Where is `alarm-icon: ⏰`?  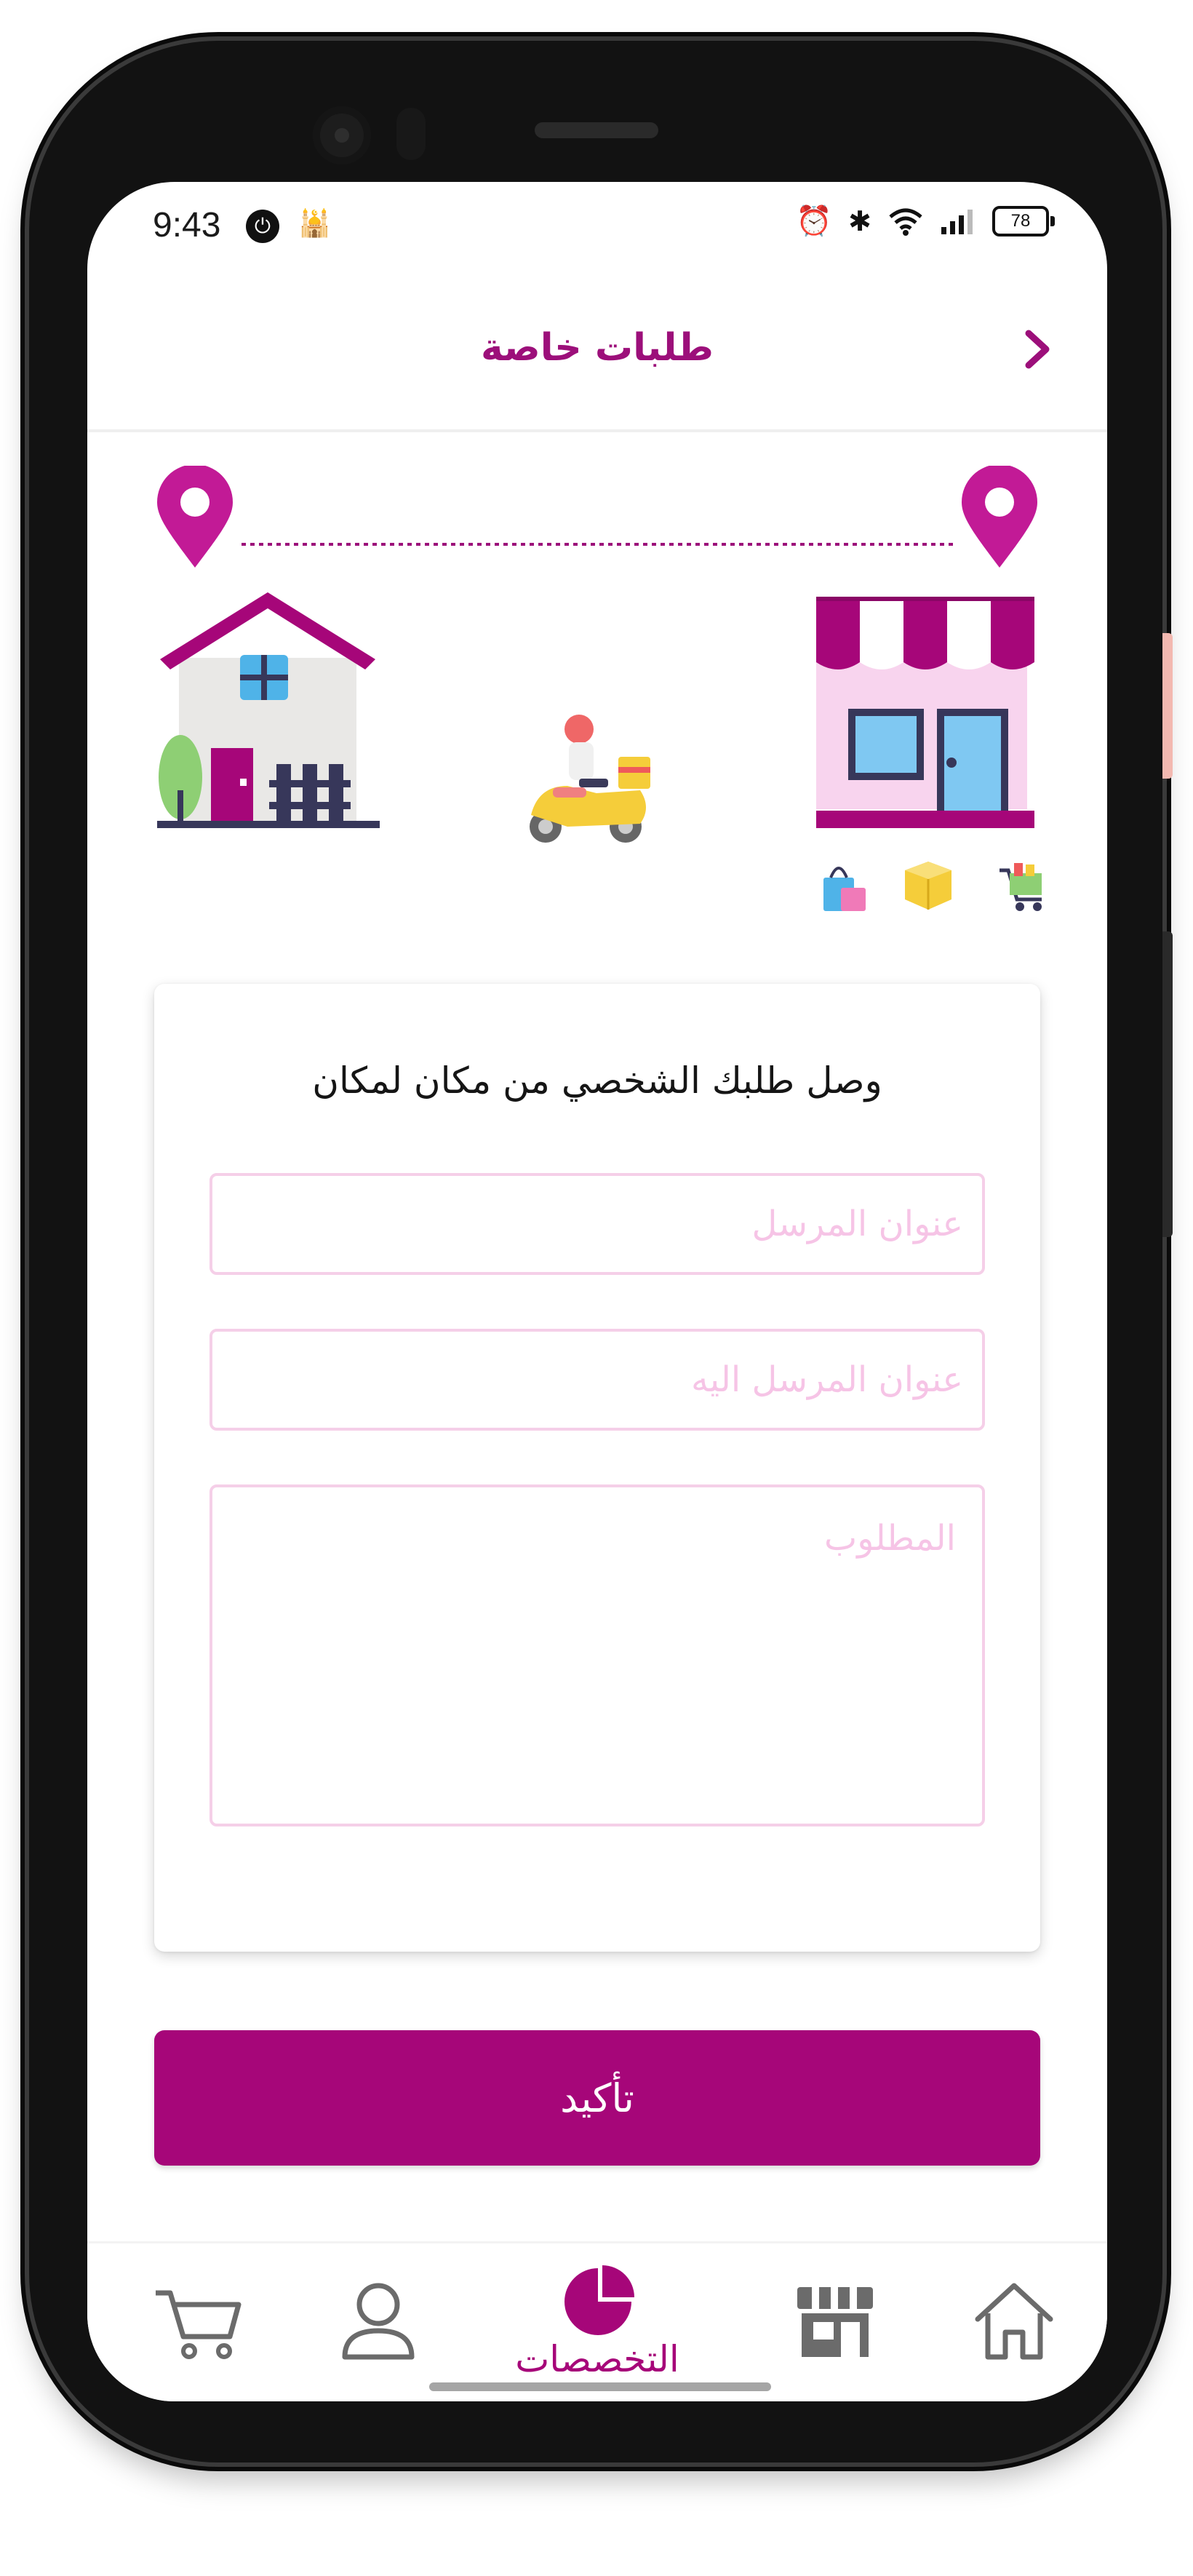
alarm-icon: ⏰ is located at coordinates (815, 221).